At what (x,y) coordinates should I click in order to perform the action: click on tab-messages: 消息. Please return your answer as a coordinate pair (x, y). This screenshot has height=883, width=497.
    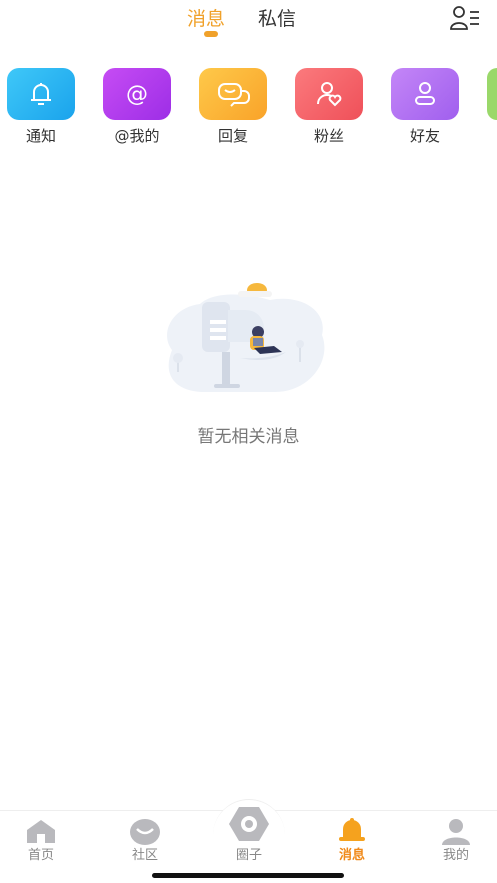
    Looking at the image, I should click on (206, 17).